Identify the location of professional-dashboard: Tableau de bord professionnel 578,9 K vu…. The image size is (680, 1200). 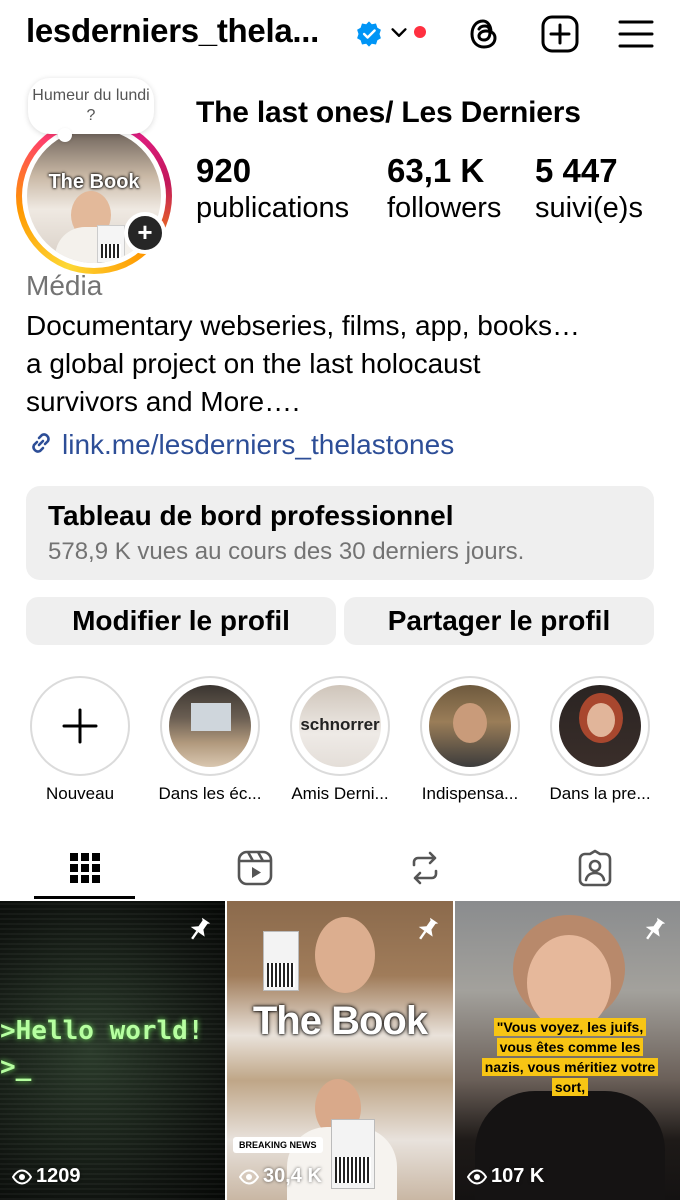
(340, 533).